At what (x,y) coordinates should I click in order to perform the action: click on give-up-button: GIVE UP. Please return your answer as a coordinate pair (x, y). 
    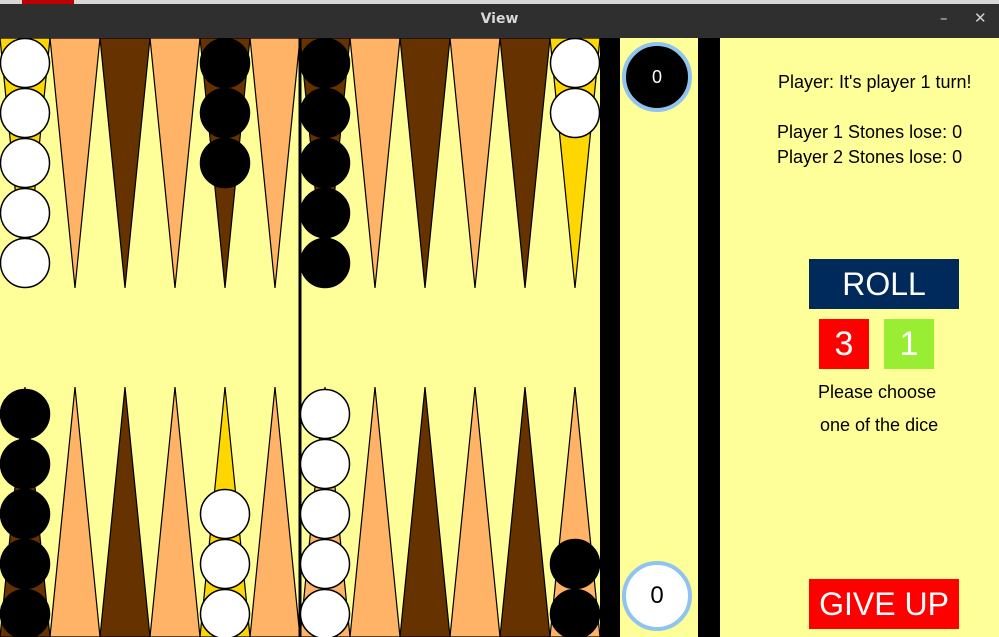
    Looking at the image, I should click on (884, 604).